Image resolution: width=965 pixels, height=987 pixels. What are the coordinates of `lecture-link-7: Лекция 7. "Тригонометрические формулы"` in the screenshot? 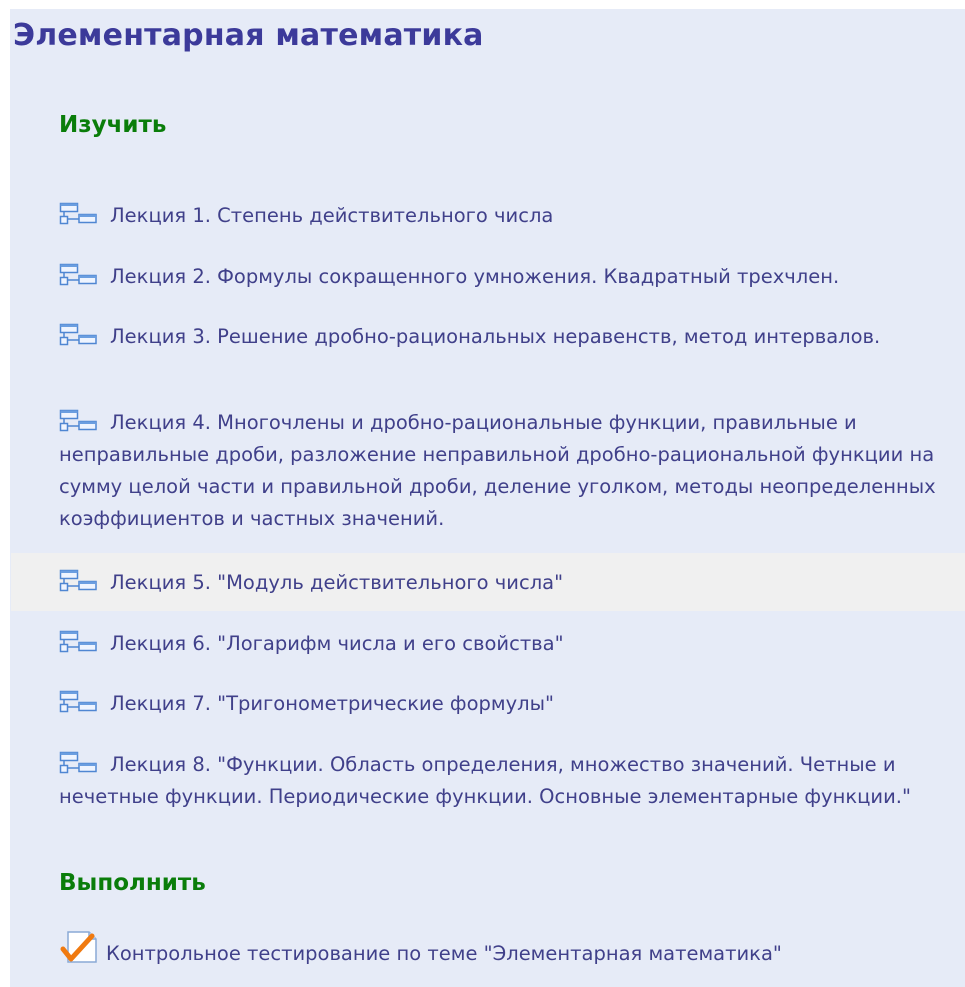 It's located at (504, 704).